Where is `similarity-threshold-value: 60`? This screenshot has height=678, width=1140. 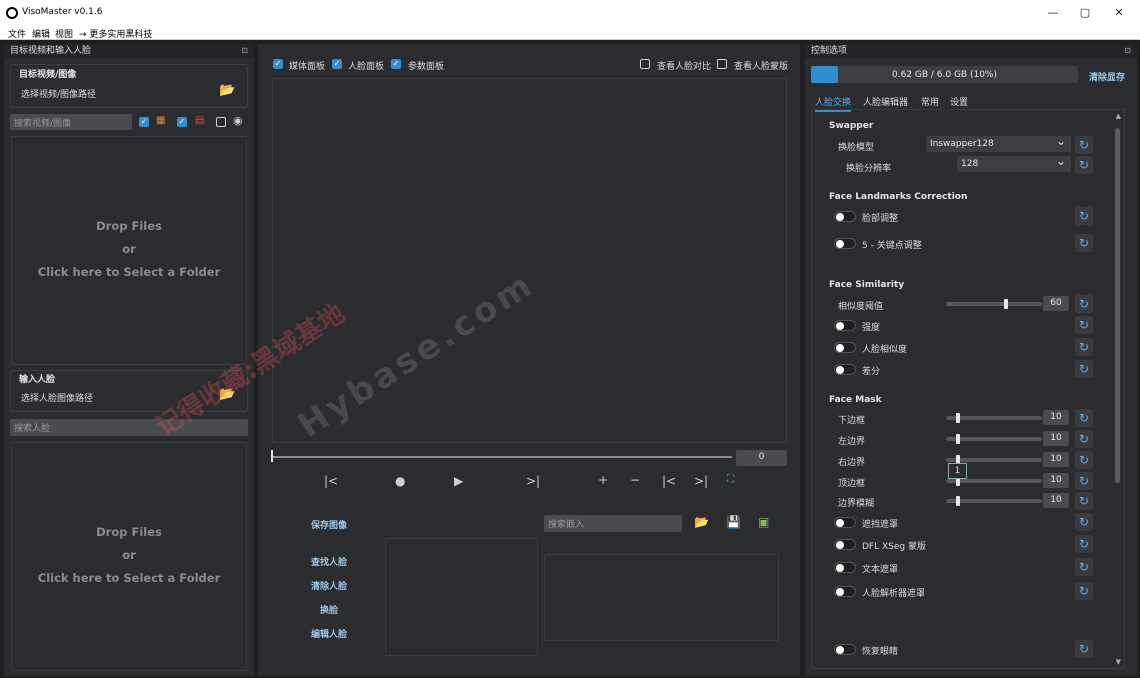 similarity-threshold-value: 60 is located at coordinates (1056, 303).